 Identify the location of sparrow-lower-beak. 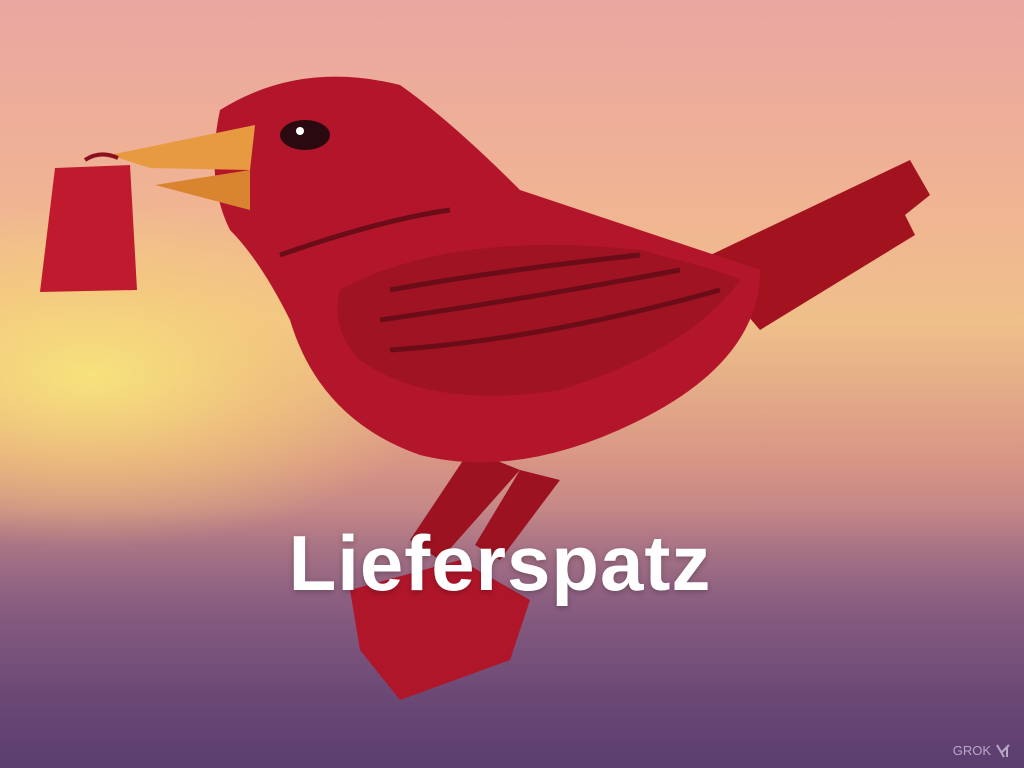
(202, 190).